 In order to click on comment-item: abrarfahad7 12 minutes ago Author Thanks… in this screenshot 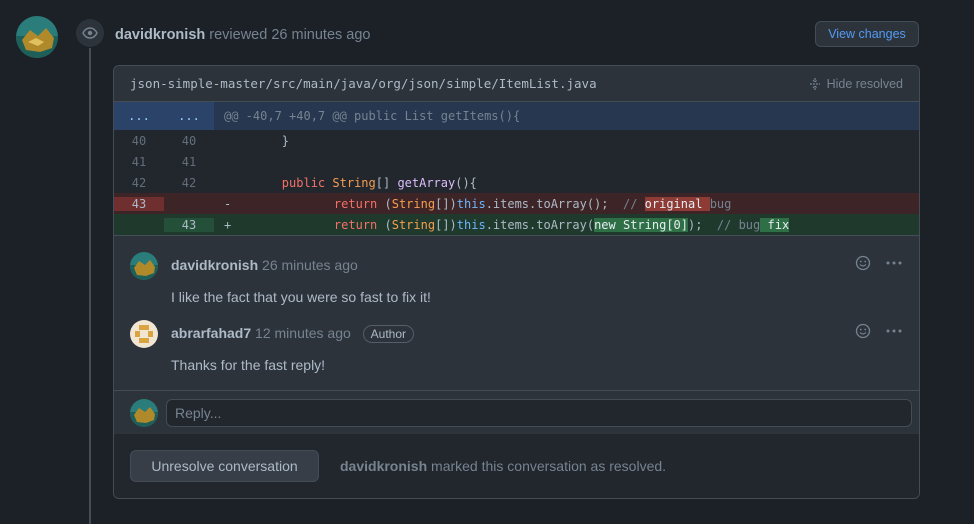, I will do `click(516, 350)`.